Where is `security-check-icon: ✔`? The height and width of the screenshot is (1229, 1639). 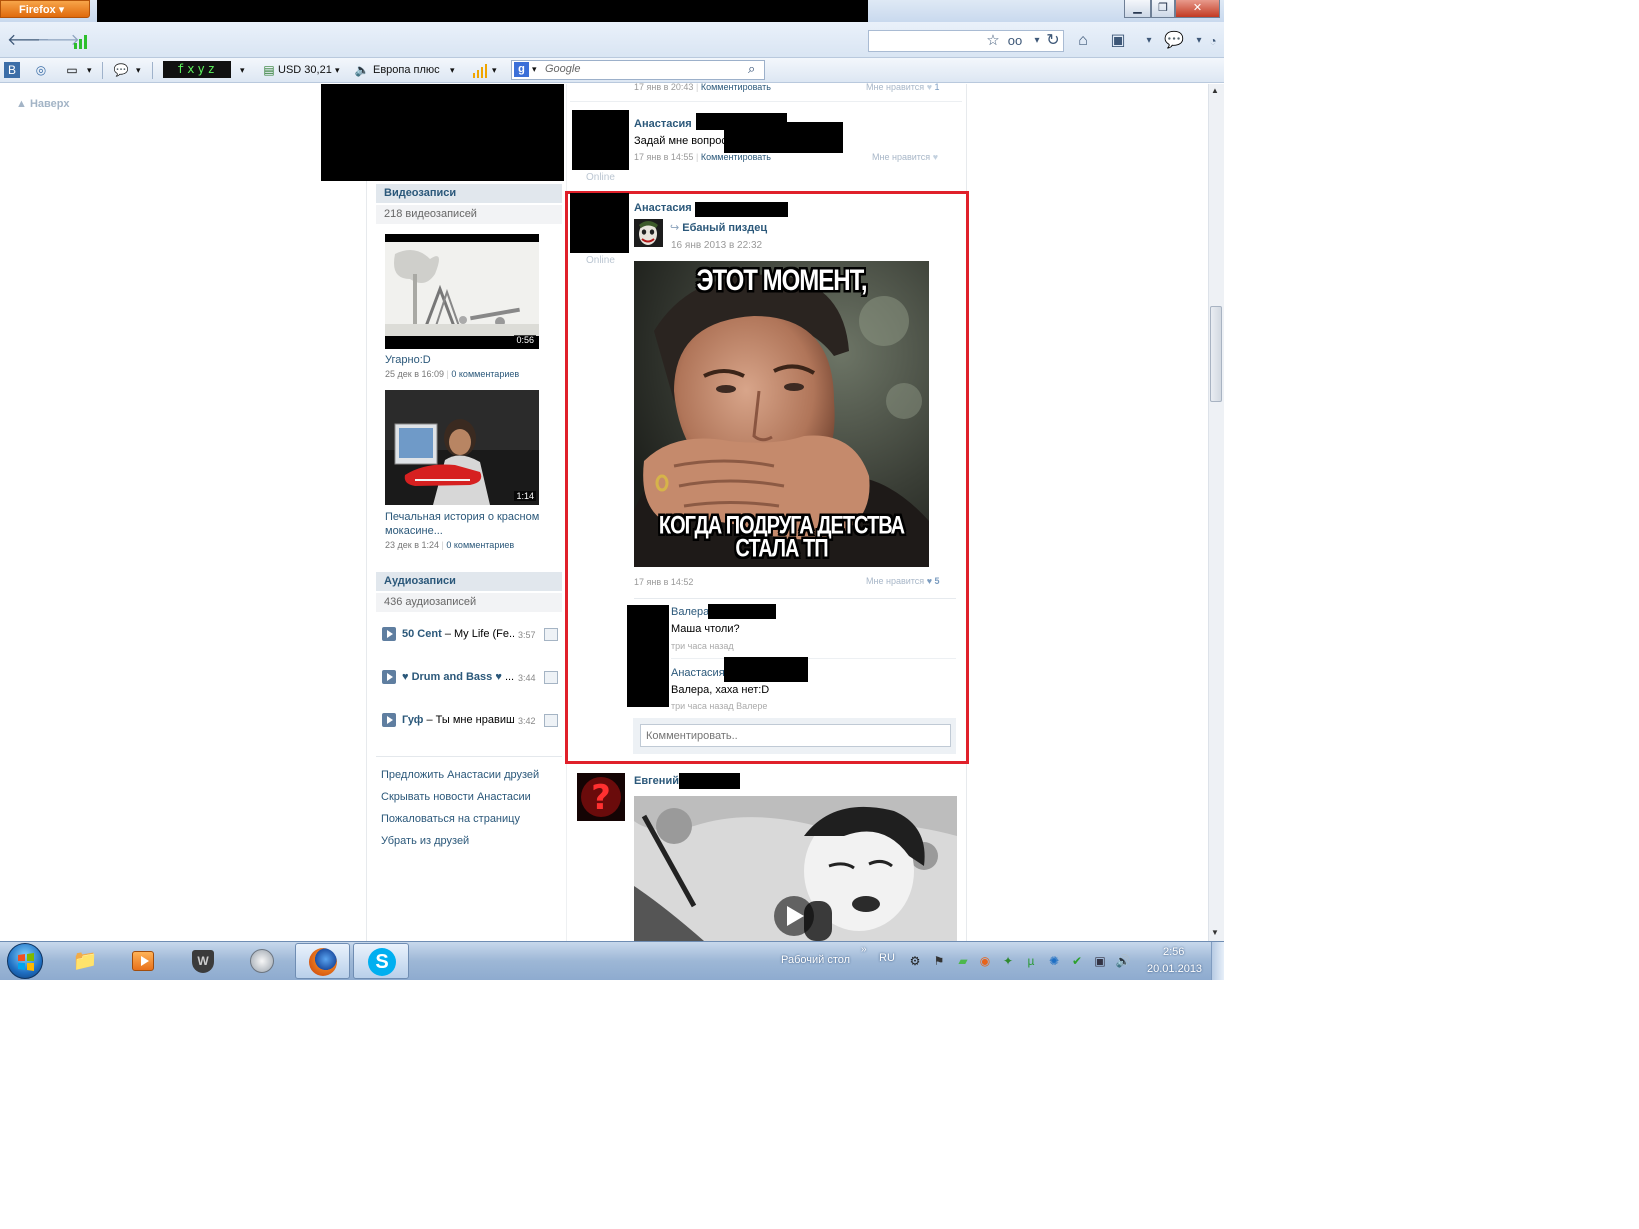
security-check-icon: ✔ is located at coordinates (1077, 961).